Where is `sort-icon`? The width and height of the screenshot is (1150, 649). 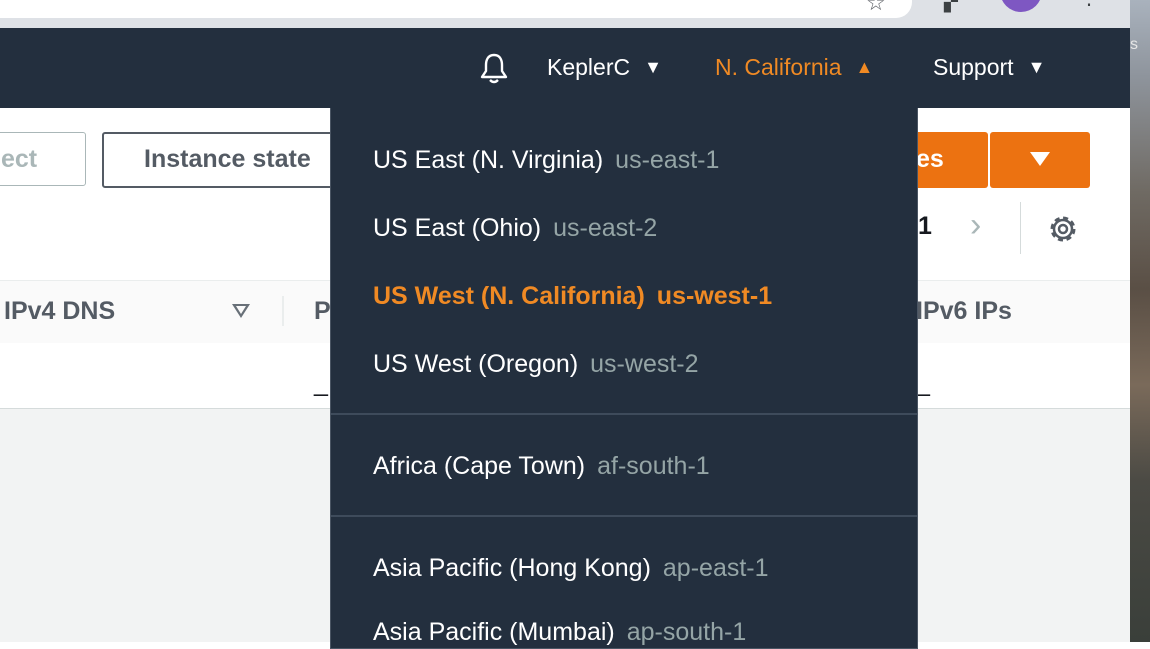 sort-icon is located at coordinates (241, 311).